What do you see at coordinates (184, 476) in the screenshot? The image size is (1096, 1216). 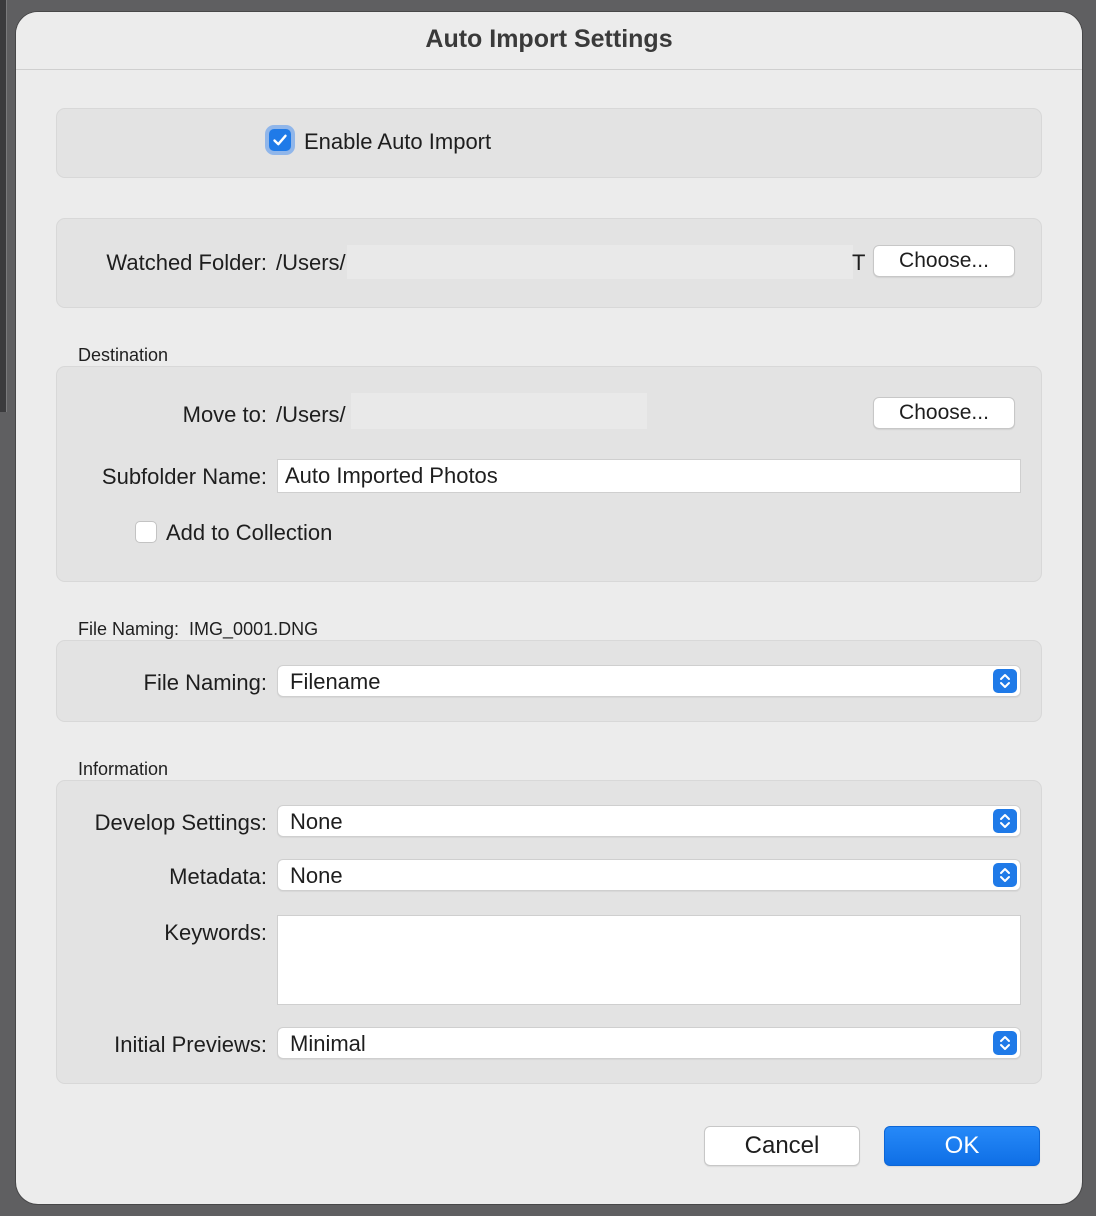 I see `subfolder-name-label: Subfolder Name:` at bounding box center [184, 476].